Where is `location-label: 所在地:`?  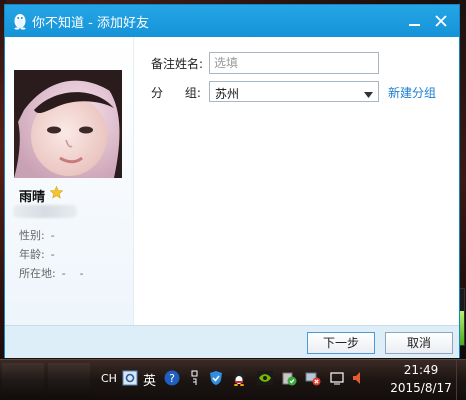 location-label: 所在地: is located at coordinates (37, 273).